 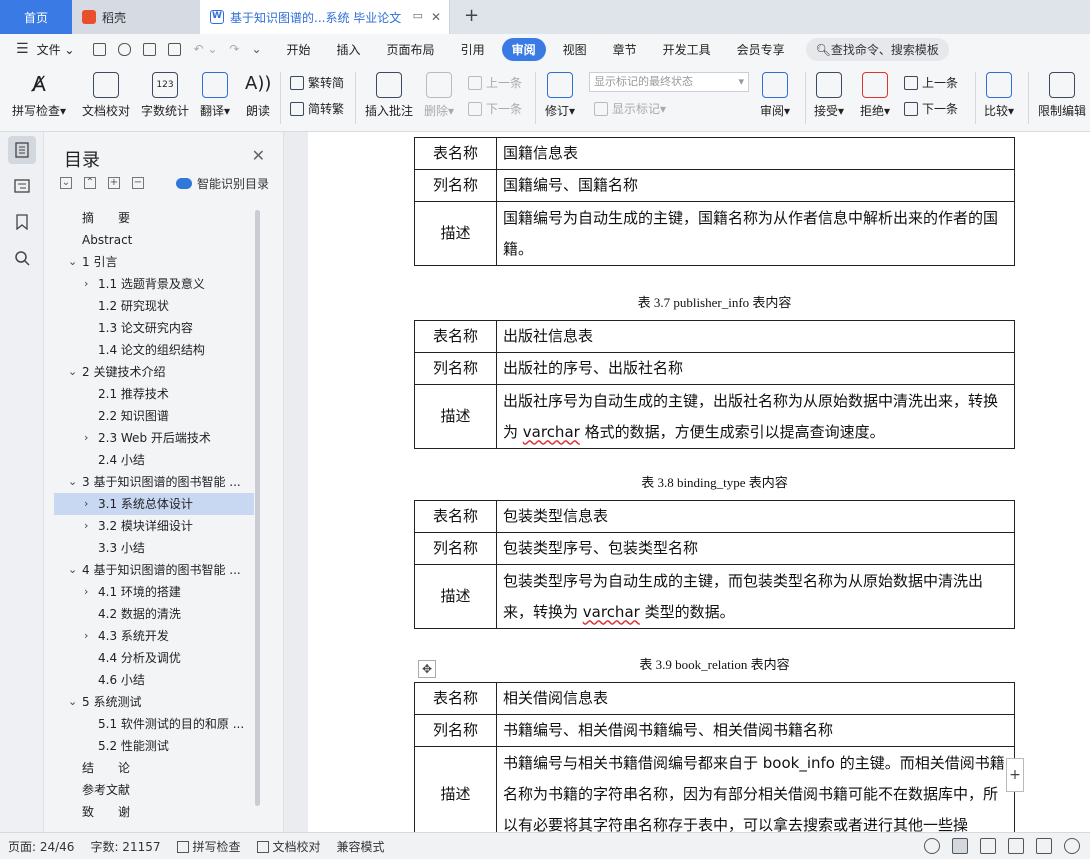 What do you see at coordinates (22, 222) in the screenshot?
I see `bookmark-icon` at bounding box center [22, 222].